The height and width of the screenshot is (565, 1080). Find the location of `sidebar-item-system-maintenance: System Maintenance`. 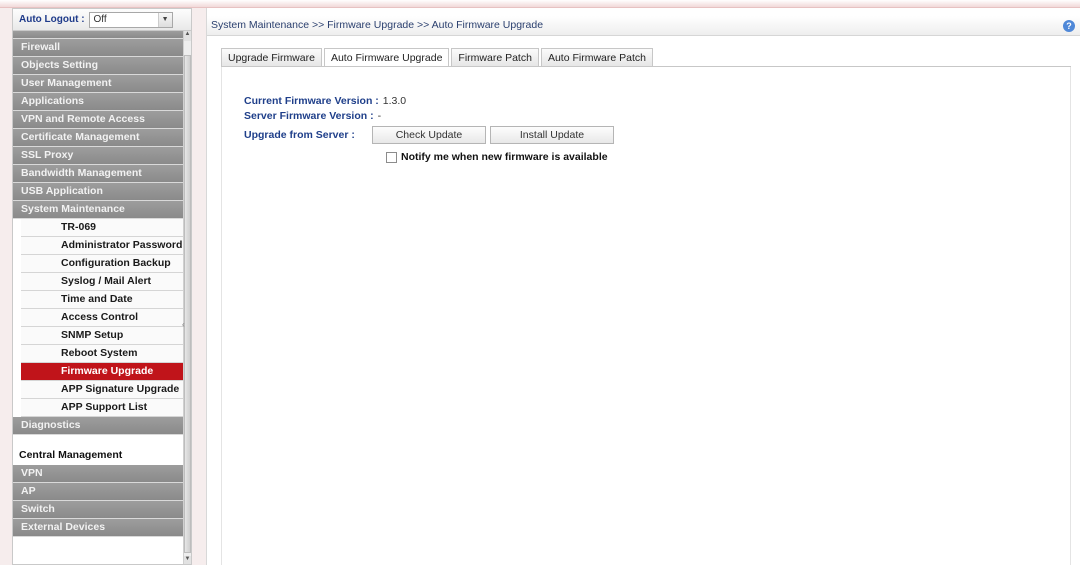

sidebar-item-system-maintenance: System Maintenance is located at coordinates (99, 210).